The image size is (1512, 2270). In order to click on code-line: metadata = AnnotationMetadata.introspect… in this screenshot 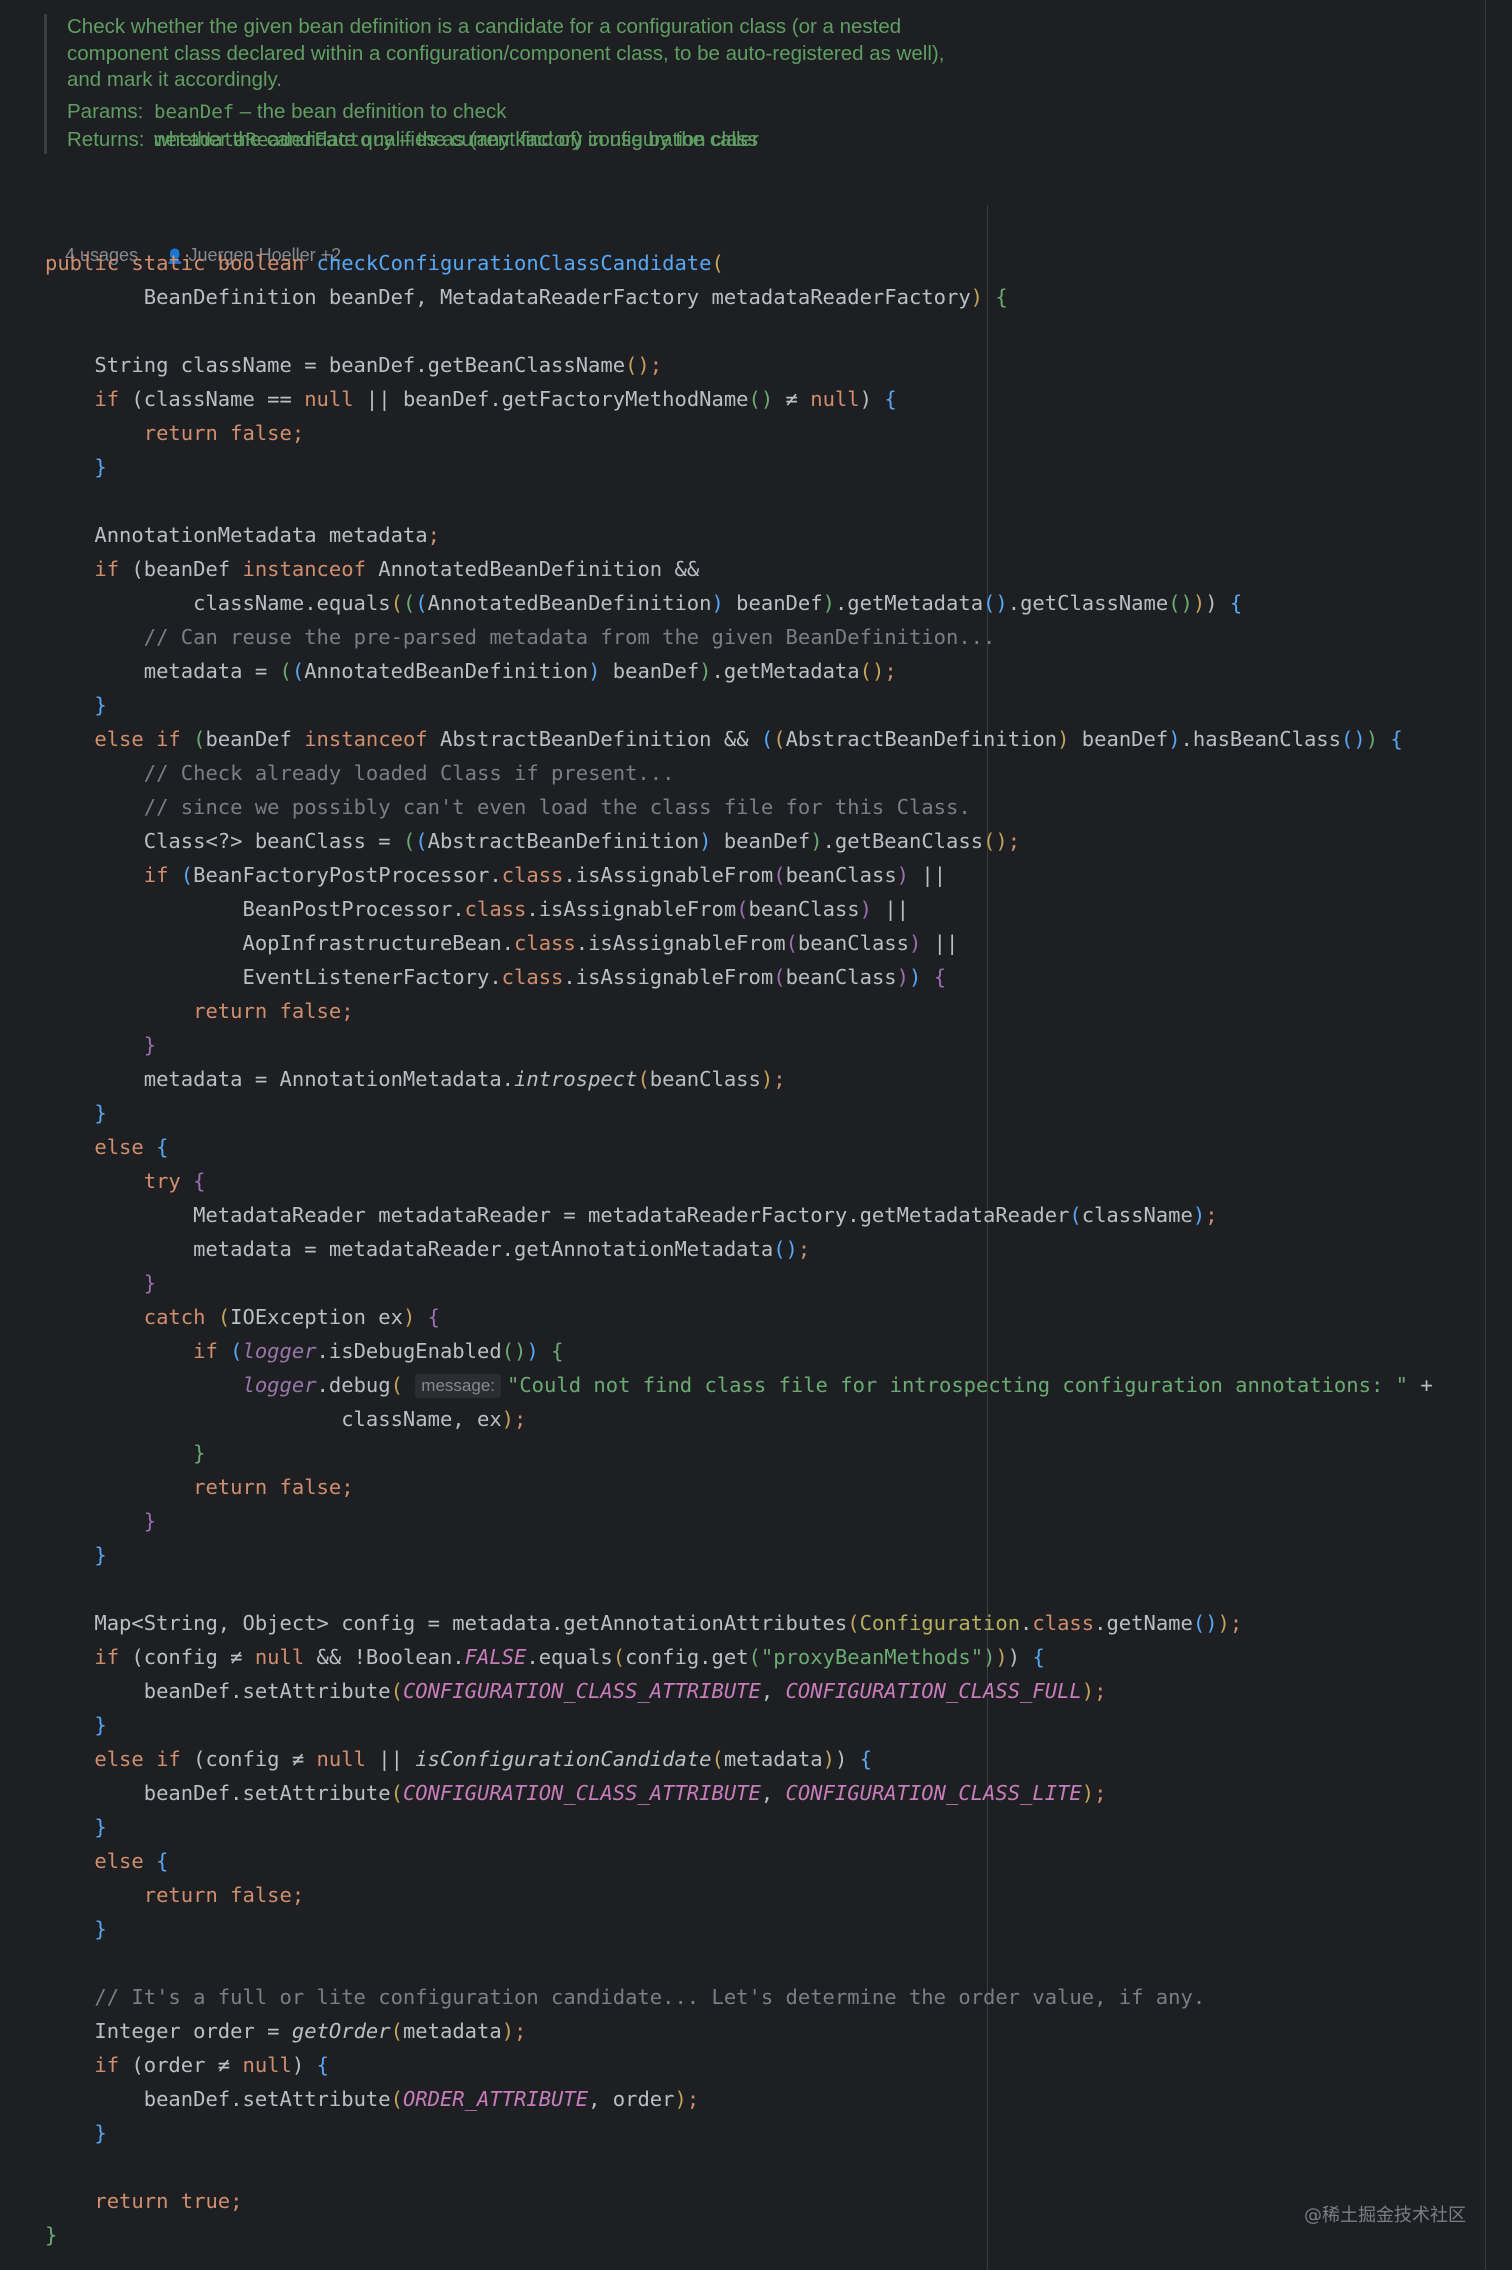, I will do `click(464, 1079)`.